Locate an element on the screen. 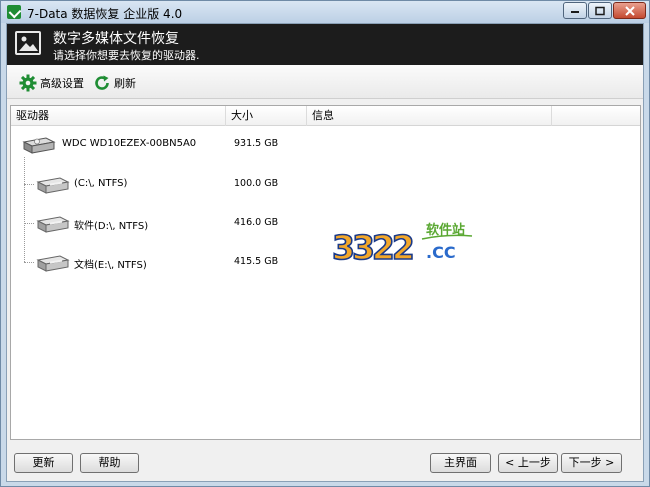 This screenshot has width=650, height=487. page-title: 数字多媒体文件恢复 is located at coordinates (116, 39).